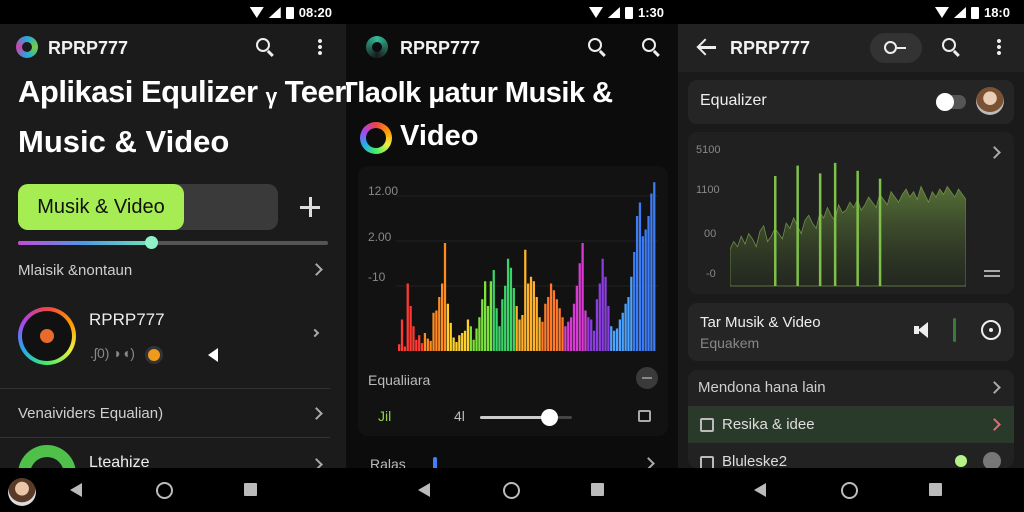  What do you see at coordinates (310, 207) in the screenshot?
I see `add-icon` at bounding box center [310, 207].